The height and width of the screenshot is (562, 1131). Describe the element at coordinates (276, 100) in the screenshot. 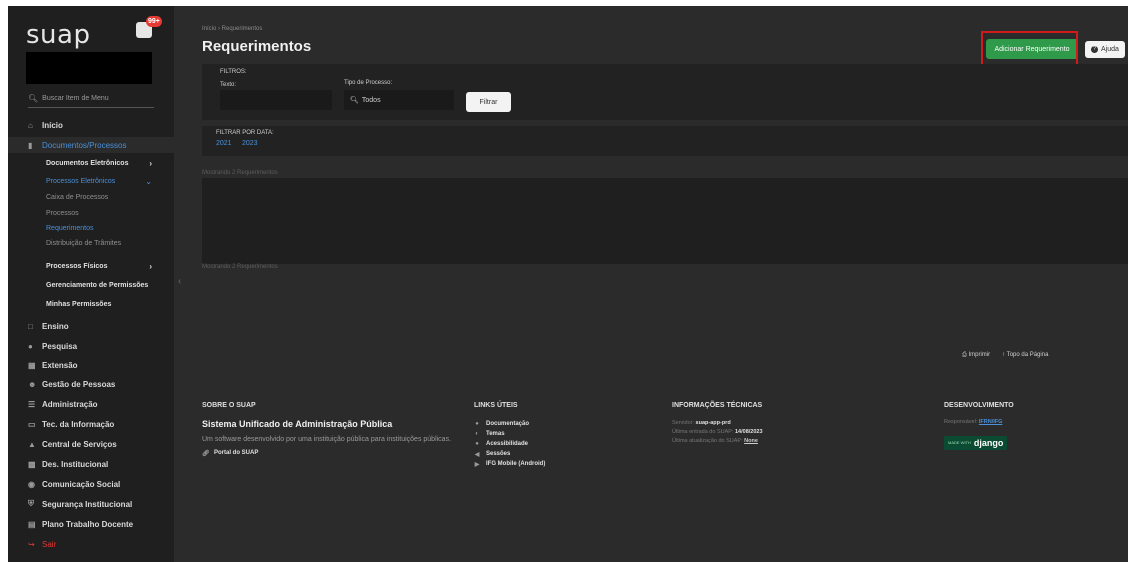

I see `text-filter-input` at that location.